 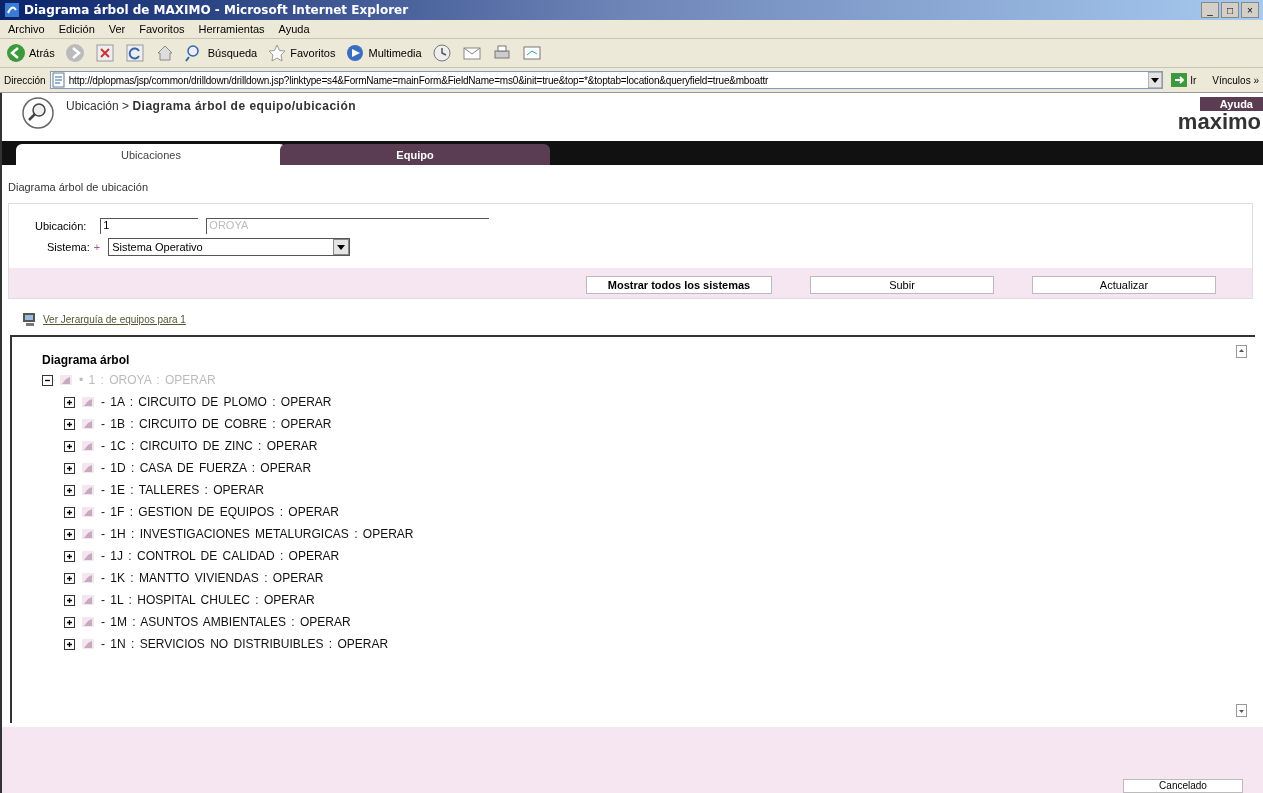 I want to click on system-dropdown: Sistema Operativo, so click(x=229, y=247).